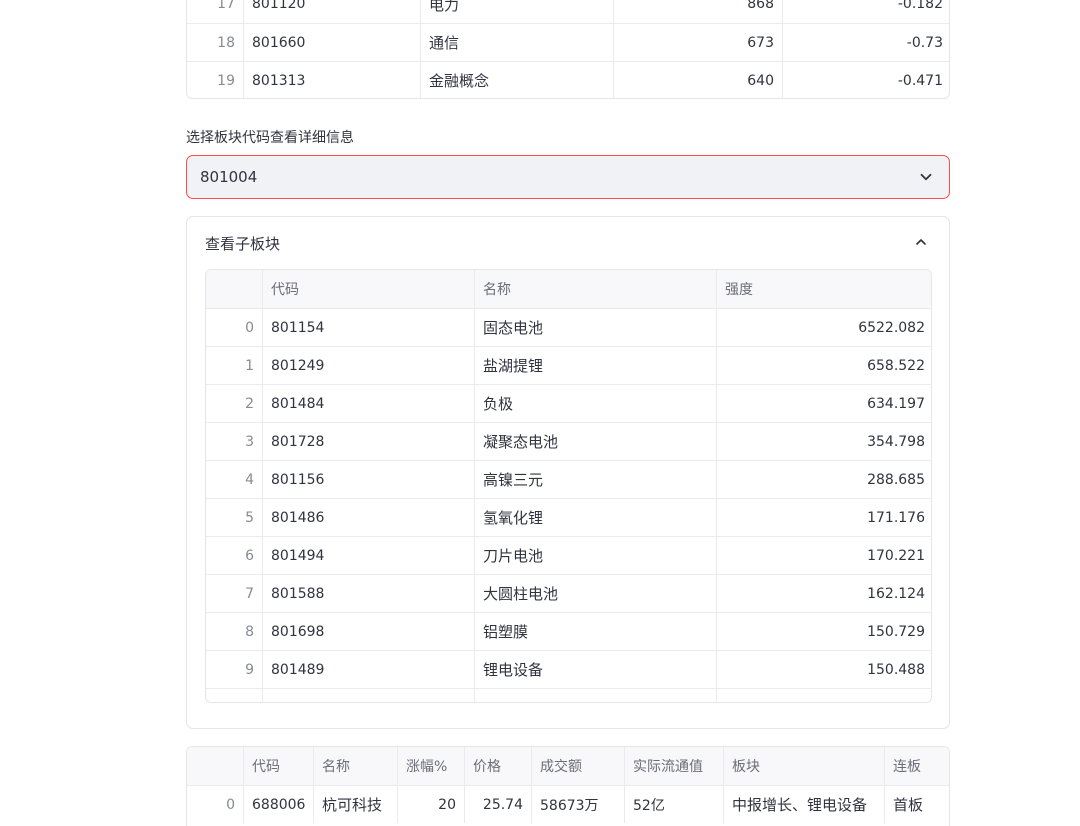 The height and width of the screenshot is (826, 1080). Describe the element at coordinates (865, 42) in the screenshot. I see `sector-change: -0.73` at that location.